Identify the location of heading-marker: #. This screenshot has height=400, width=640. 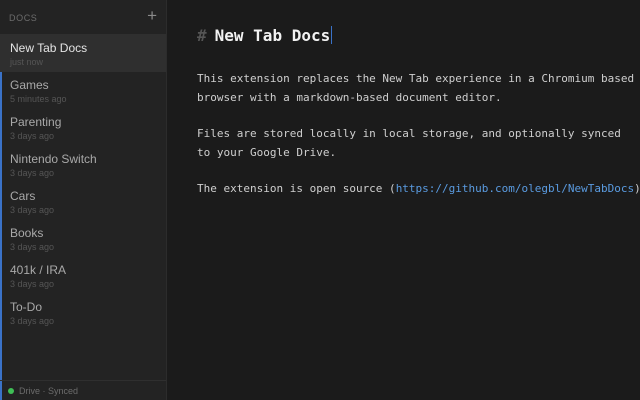
(202, 35).